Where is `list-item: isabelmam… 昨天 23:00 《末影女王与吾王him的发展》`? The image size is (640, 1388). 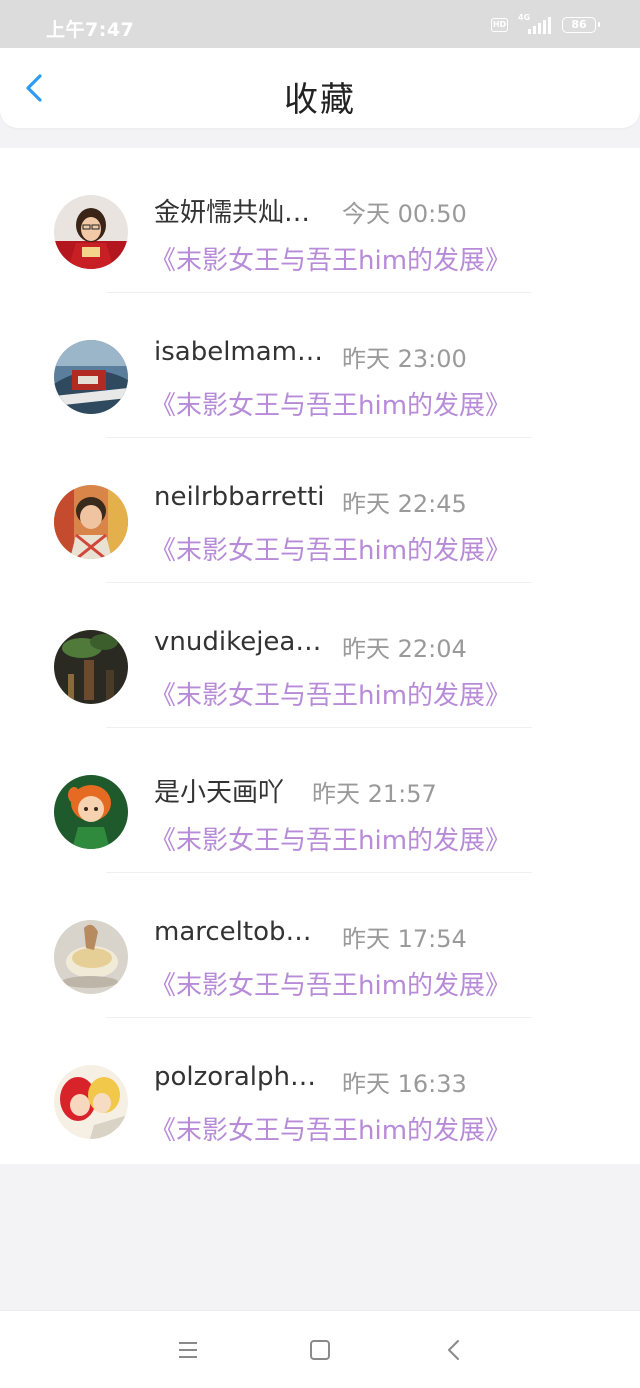 list-item: isabelmam… 昨天 23:00 《末影女王与吾王him的发展》 is located at coordinates (320, 365).